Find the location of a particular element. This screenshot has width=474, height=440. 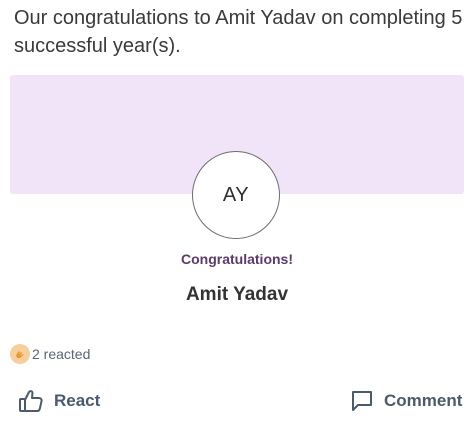

honoree-name: Amit Yadav is located at coordinates (237, 294).